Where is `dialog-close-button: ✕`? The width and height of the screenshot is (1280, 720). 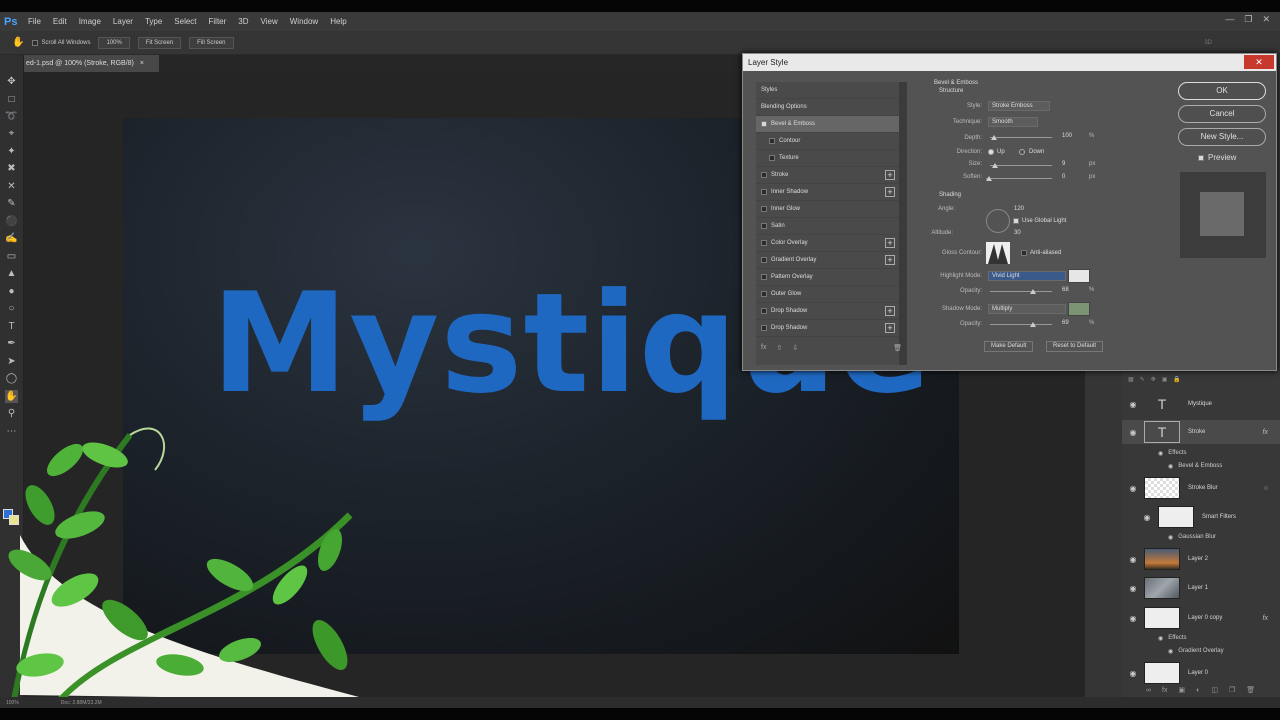 dialog-close-button: ✕ is located at coordinates (1259, 62).